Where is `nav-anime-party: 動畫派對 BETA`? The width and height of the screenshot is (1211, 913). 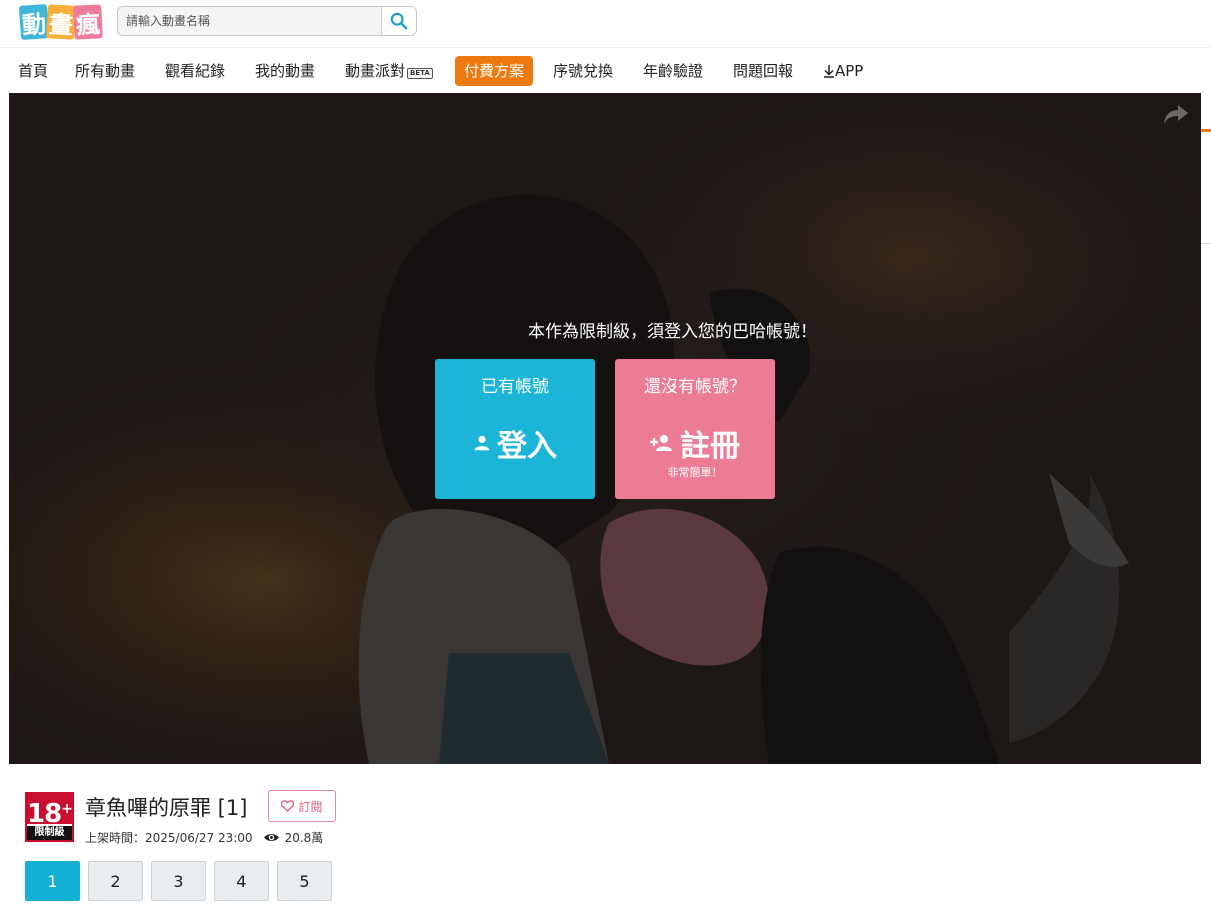 nav-anime-party: 動畫派對 BETA is located at coordinates (389, 71).